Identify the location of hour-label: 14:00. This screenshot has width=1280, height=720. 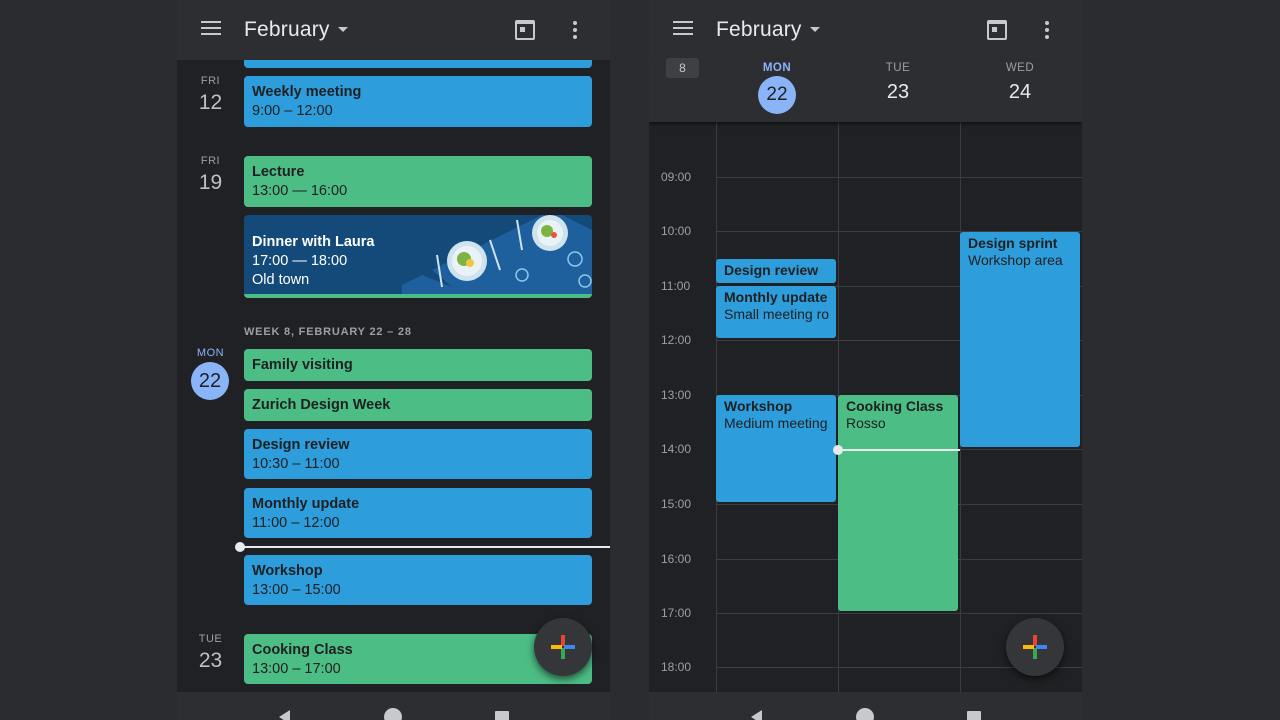
(676, 449).